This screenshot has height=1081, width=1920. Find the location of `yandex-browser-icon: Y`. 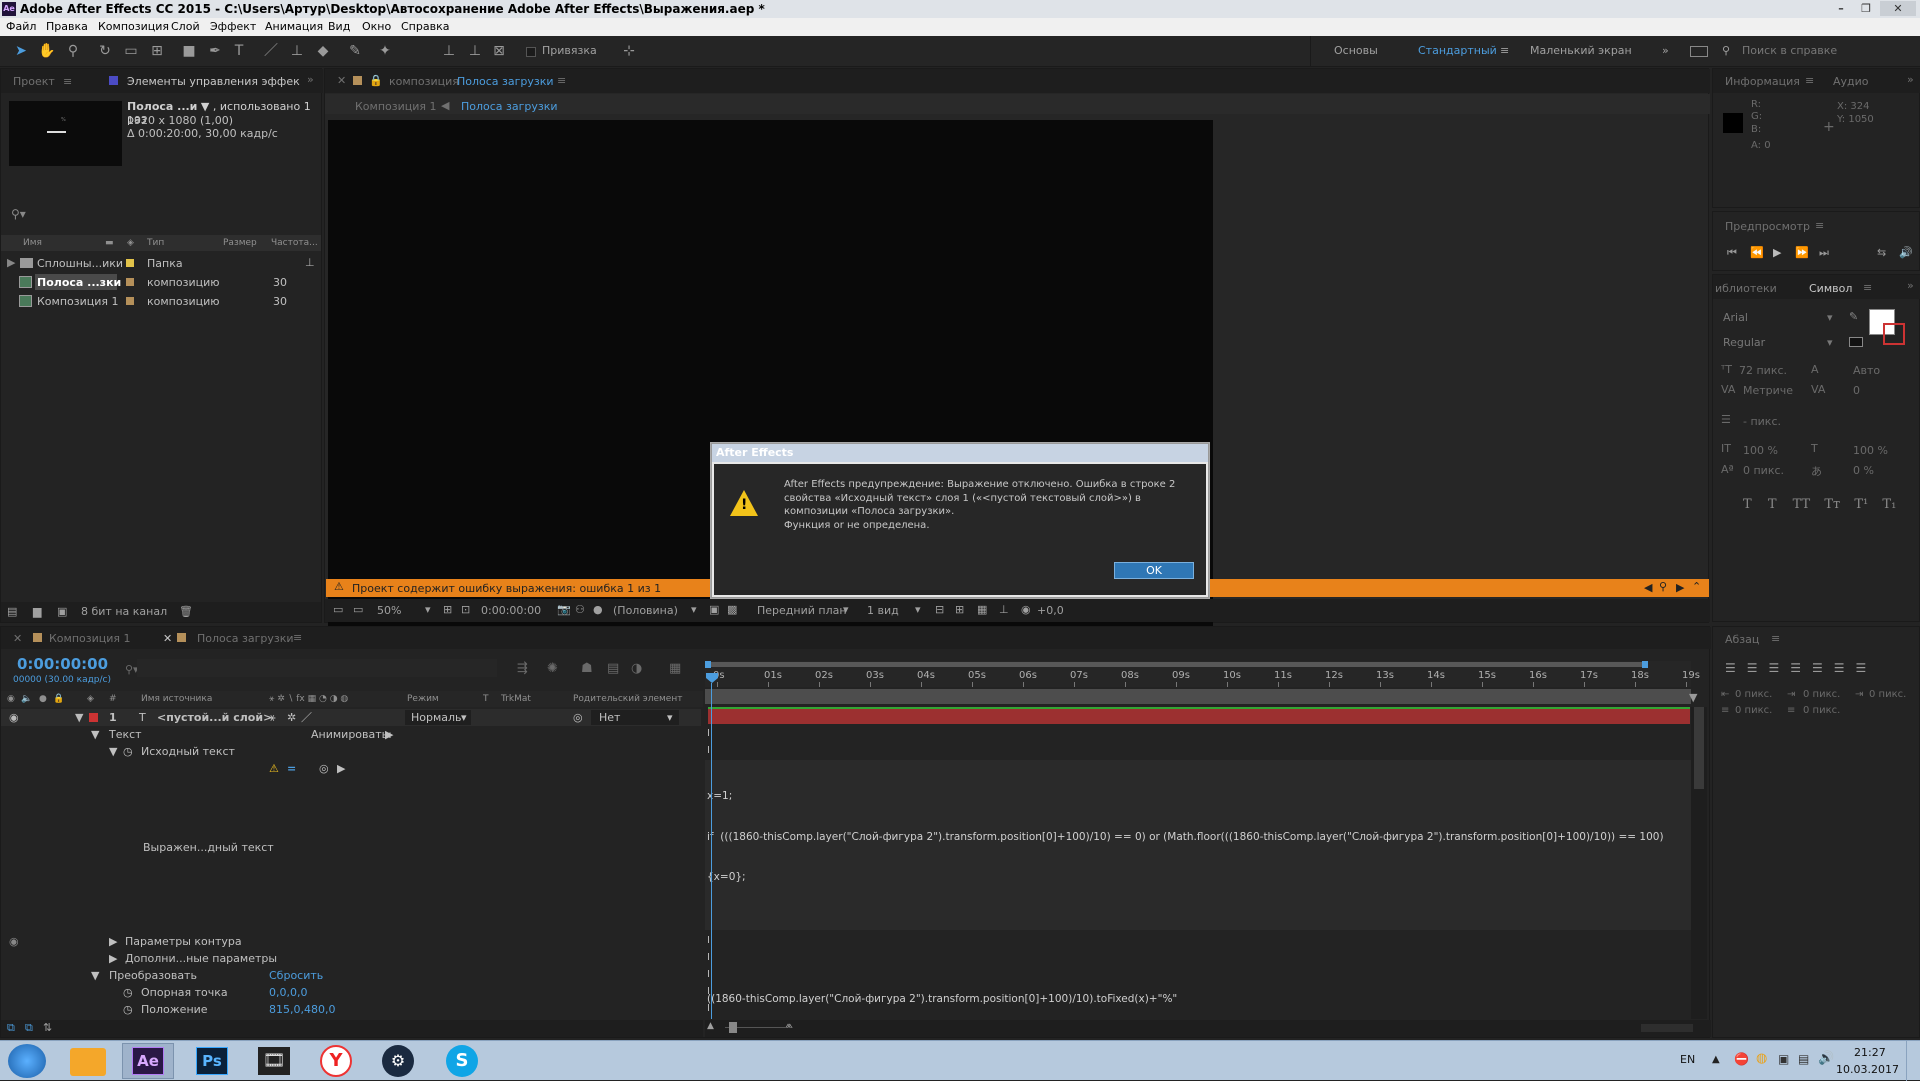

yandex-browser-icon: Y is located at coordinates (336, 1061).